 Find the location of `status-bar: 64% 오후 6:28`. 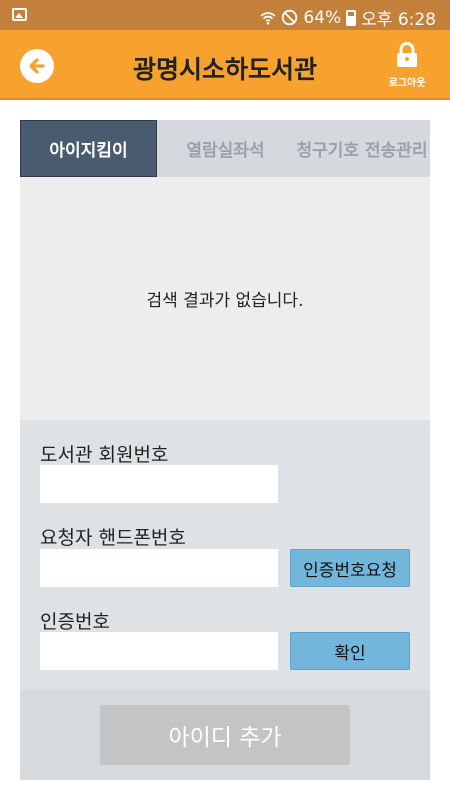

status-bar: 64% 오후 6:28 is located at coordinates (225, 15).